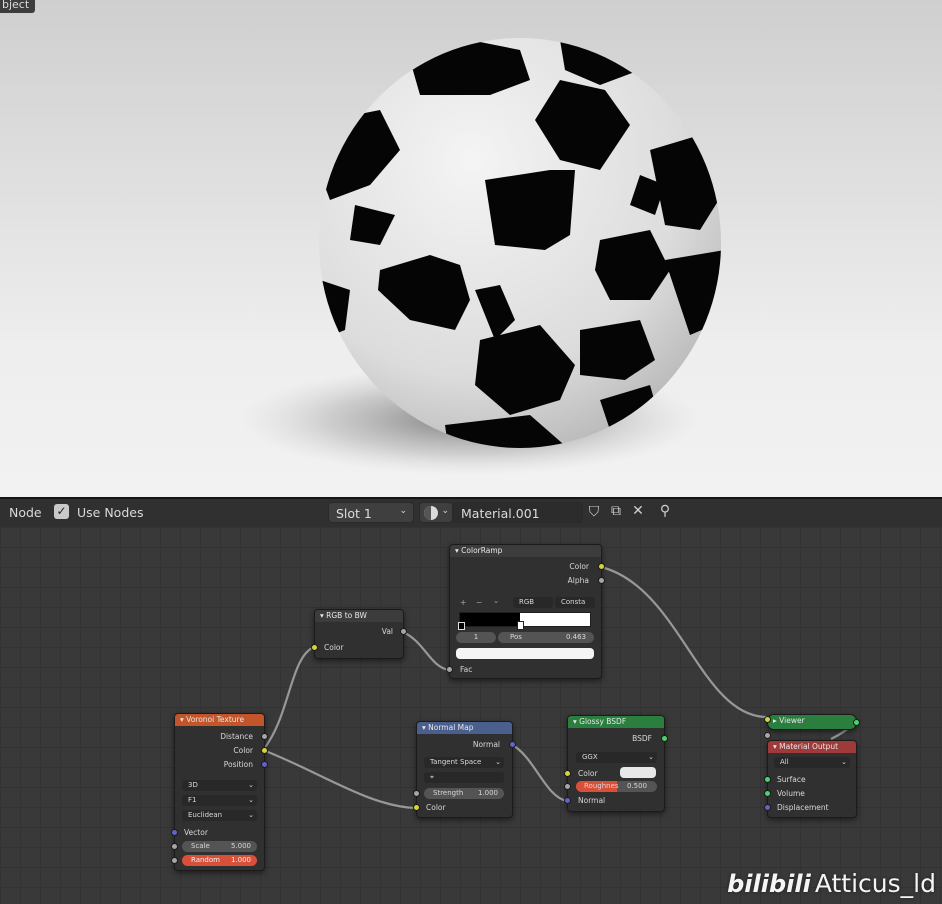 This screenshot has height=904, width=942. What do you see at coordinates (219, 846) in the screenshot?
I see `scale-field: Scale 5.000` at bounding box center [219, 846].